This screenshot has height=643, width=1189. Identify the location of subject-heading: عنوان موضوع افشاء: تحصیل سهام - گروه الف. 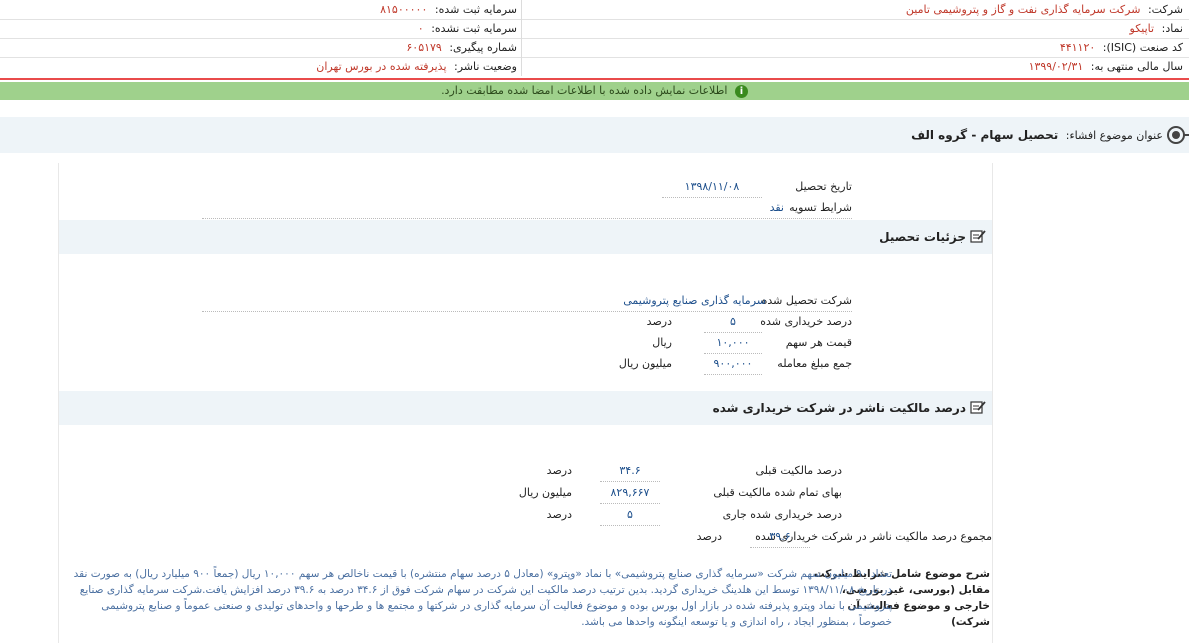
(1037, 135).